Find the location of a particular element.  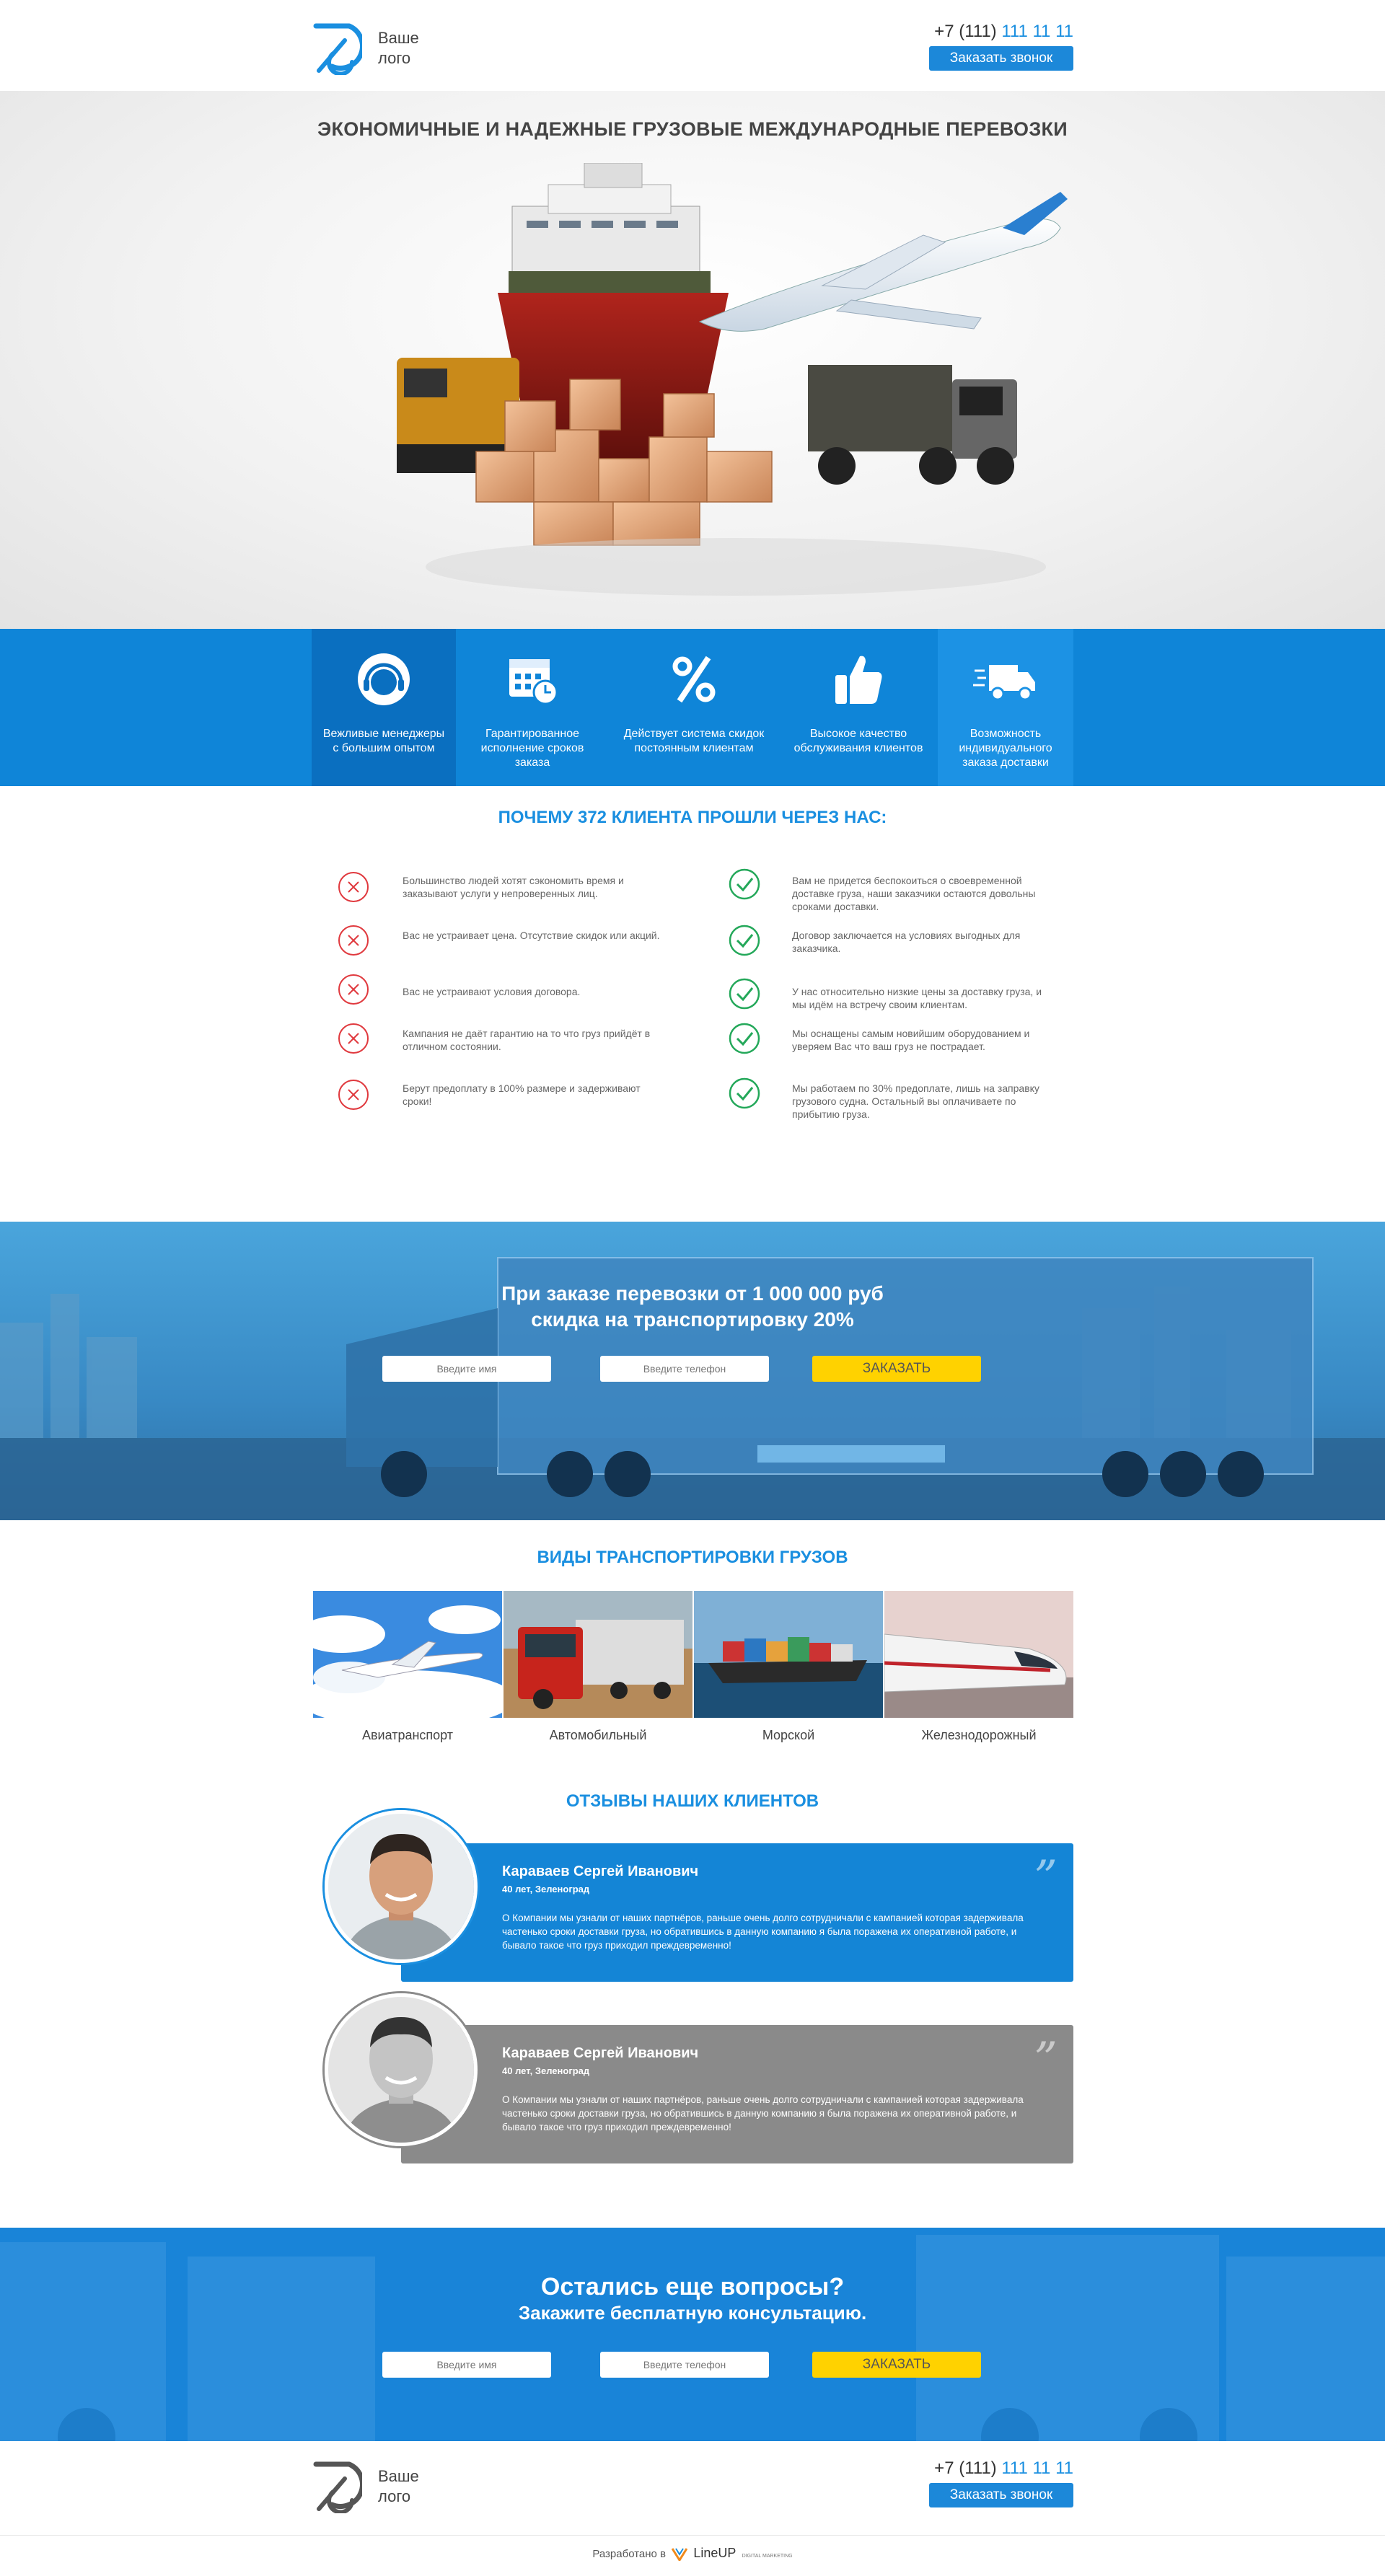

transport-label: Автомобильный is located at coordinates (598, 1735).